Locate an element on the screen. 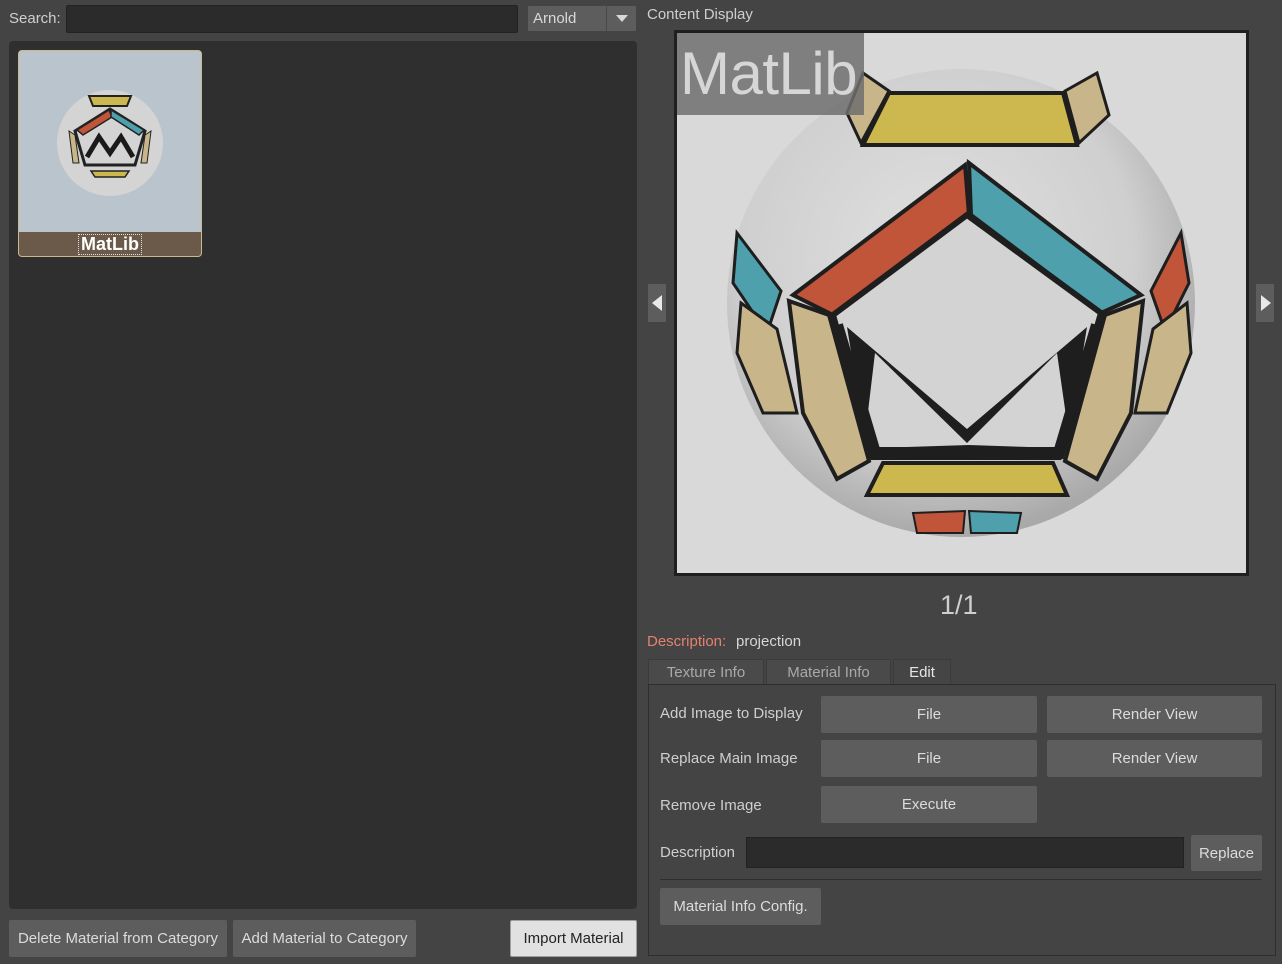 The image size is (1282, 964). next-image-button is located at coordinates (1265, 303).